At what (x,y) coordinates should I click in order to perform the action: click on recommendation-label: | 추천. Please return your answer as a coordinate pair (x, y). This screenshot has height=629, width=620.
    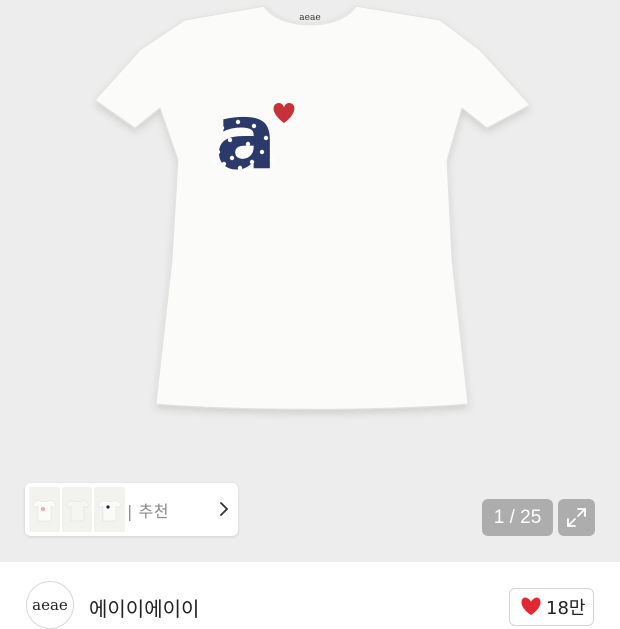
    Looking at the image, I should click on (148, 511).